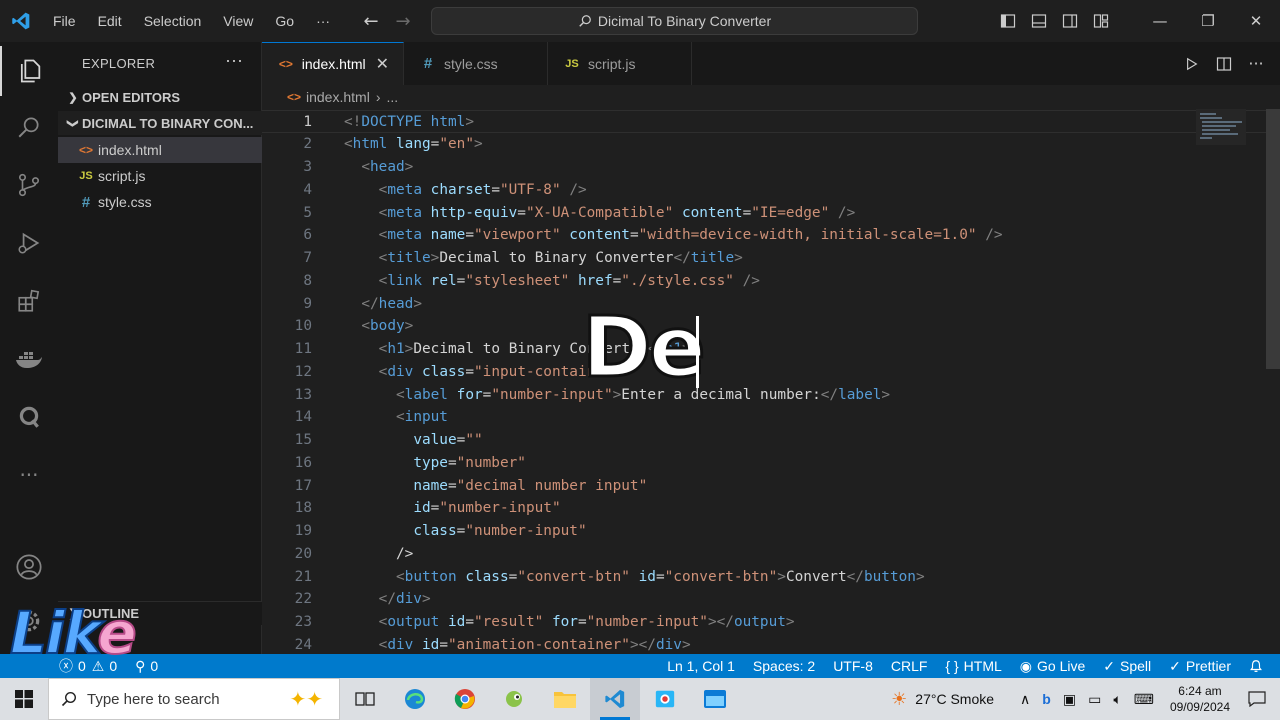 The height and width of the screenshot is (720, 1280). What do you see at coordinates (701, 666) in the screenshot?
I see `cursor-position: Ln 1, Col 1` at bounding box center [701, 666].